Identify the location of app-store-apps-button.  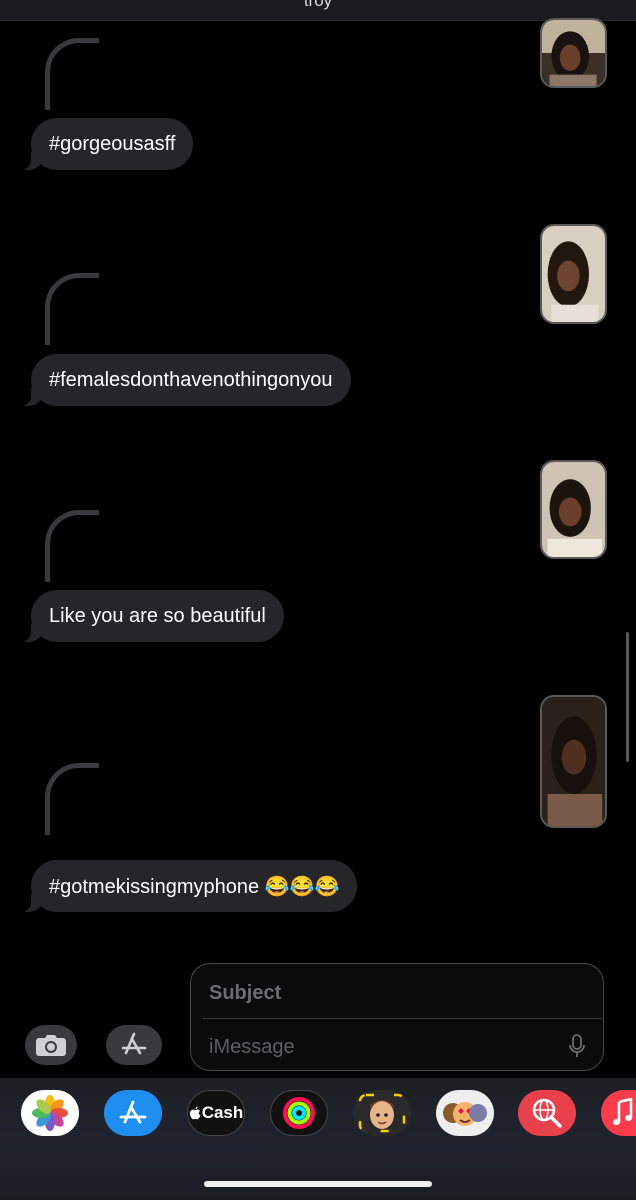
(134, 1045).